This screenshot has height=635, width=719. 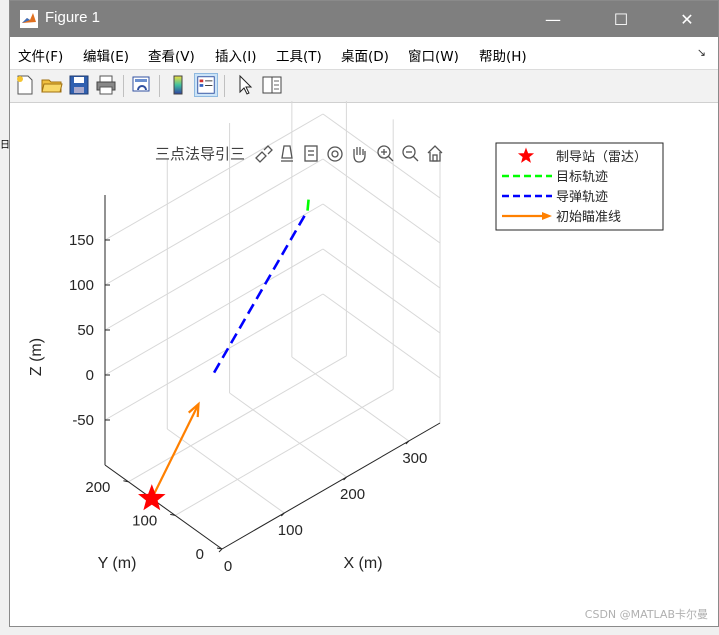 What do you see at coordinates (144, 520) in the screenshot?
I see `y-tick-label: 100` at bounding box center [144, 520].